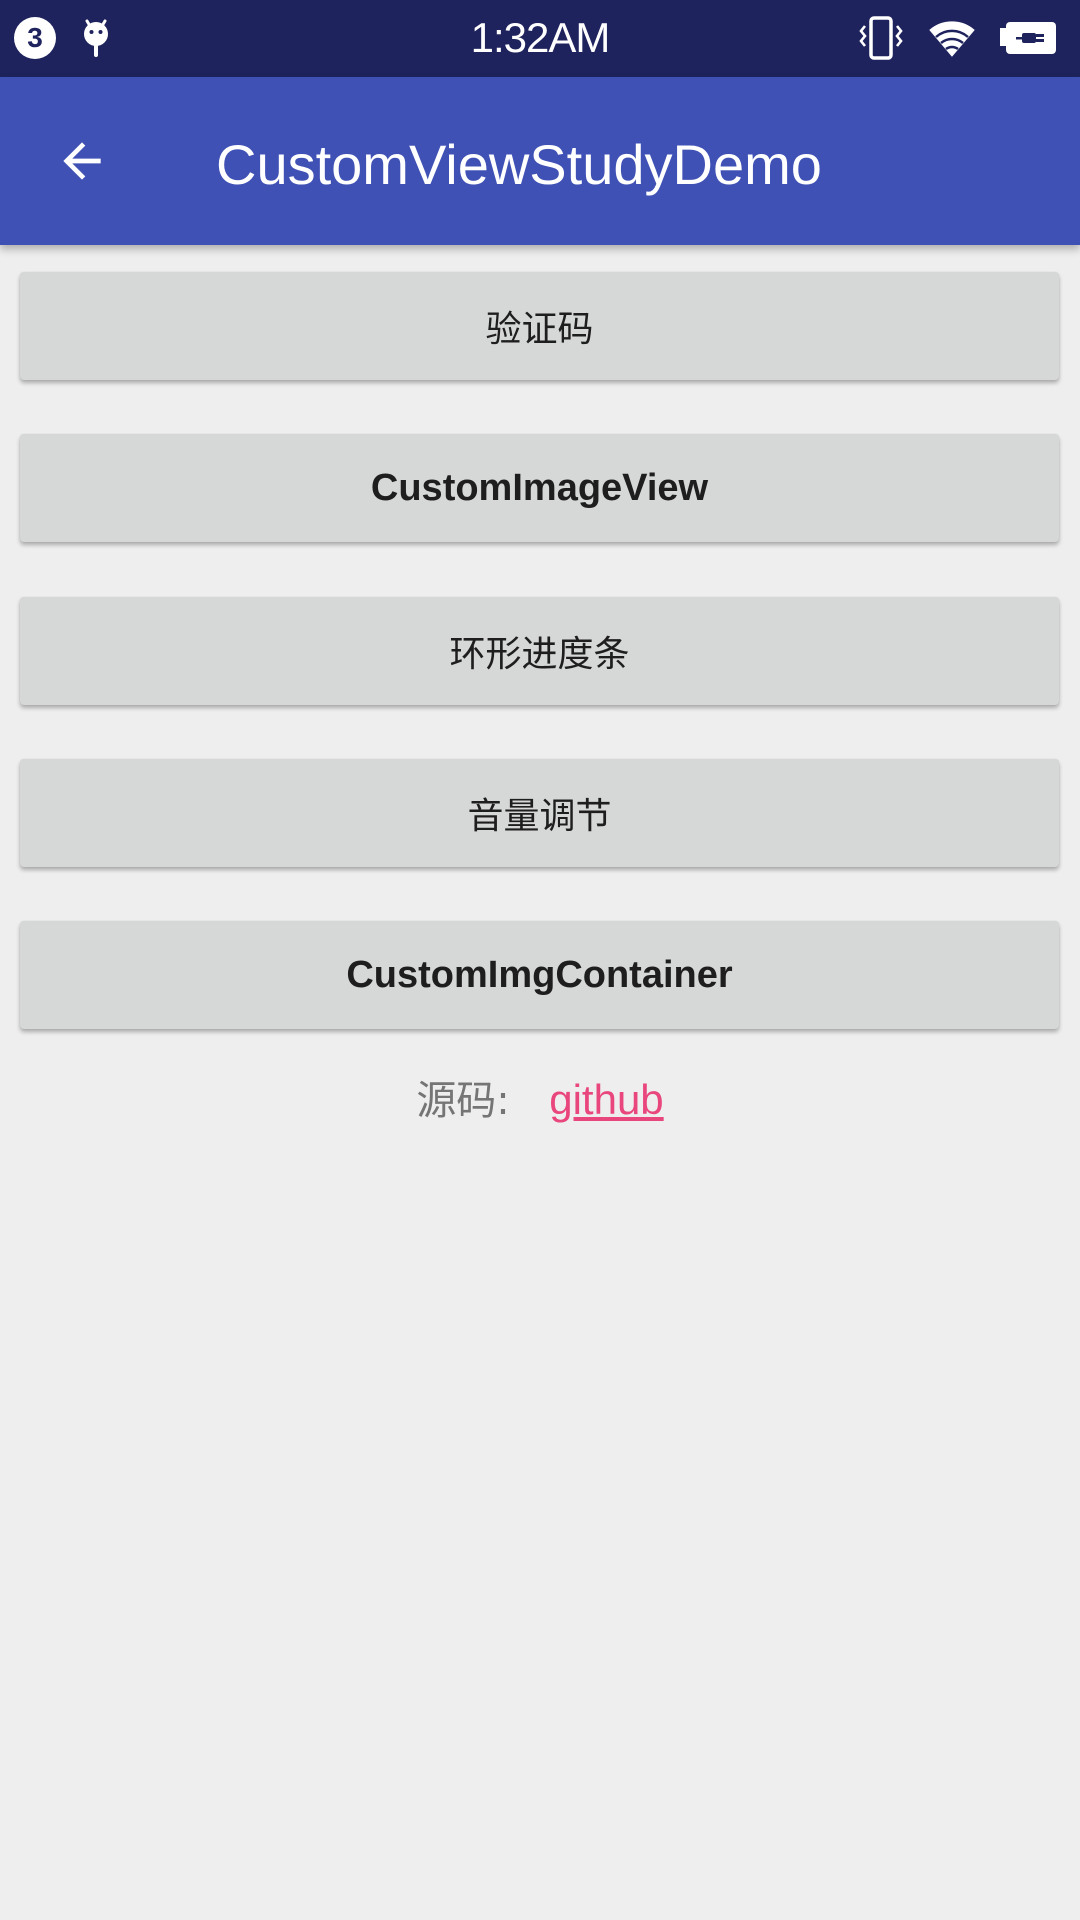 The image size is (1080, 1920). What do you see at coordinates (540, 38) in the screenshot?
I see `status-bar: 3 1:32AM` at bounding box center [540, 38].